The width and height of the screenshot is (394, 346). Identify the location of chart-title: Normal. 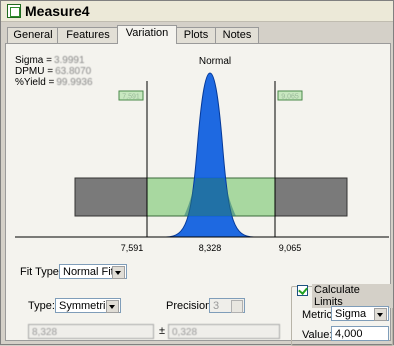
(215, 61).